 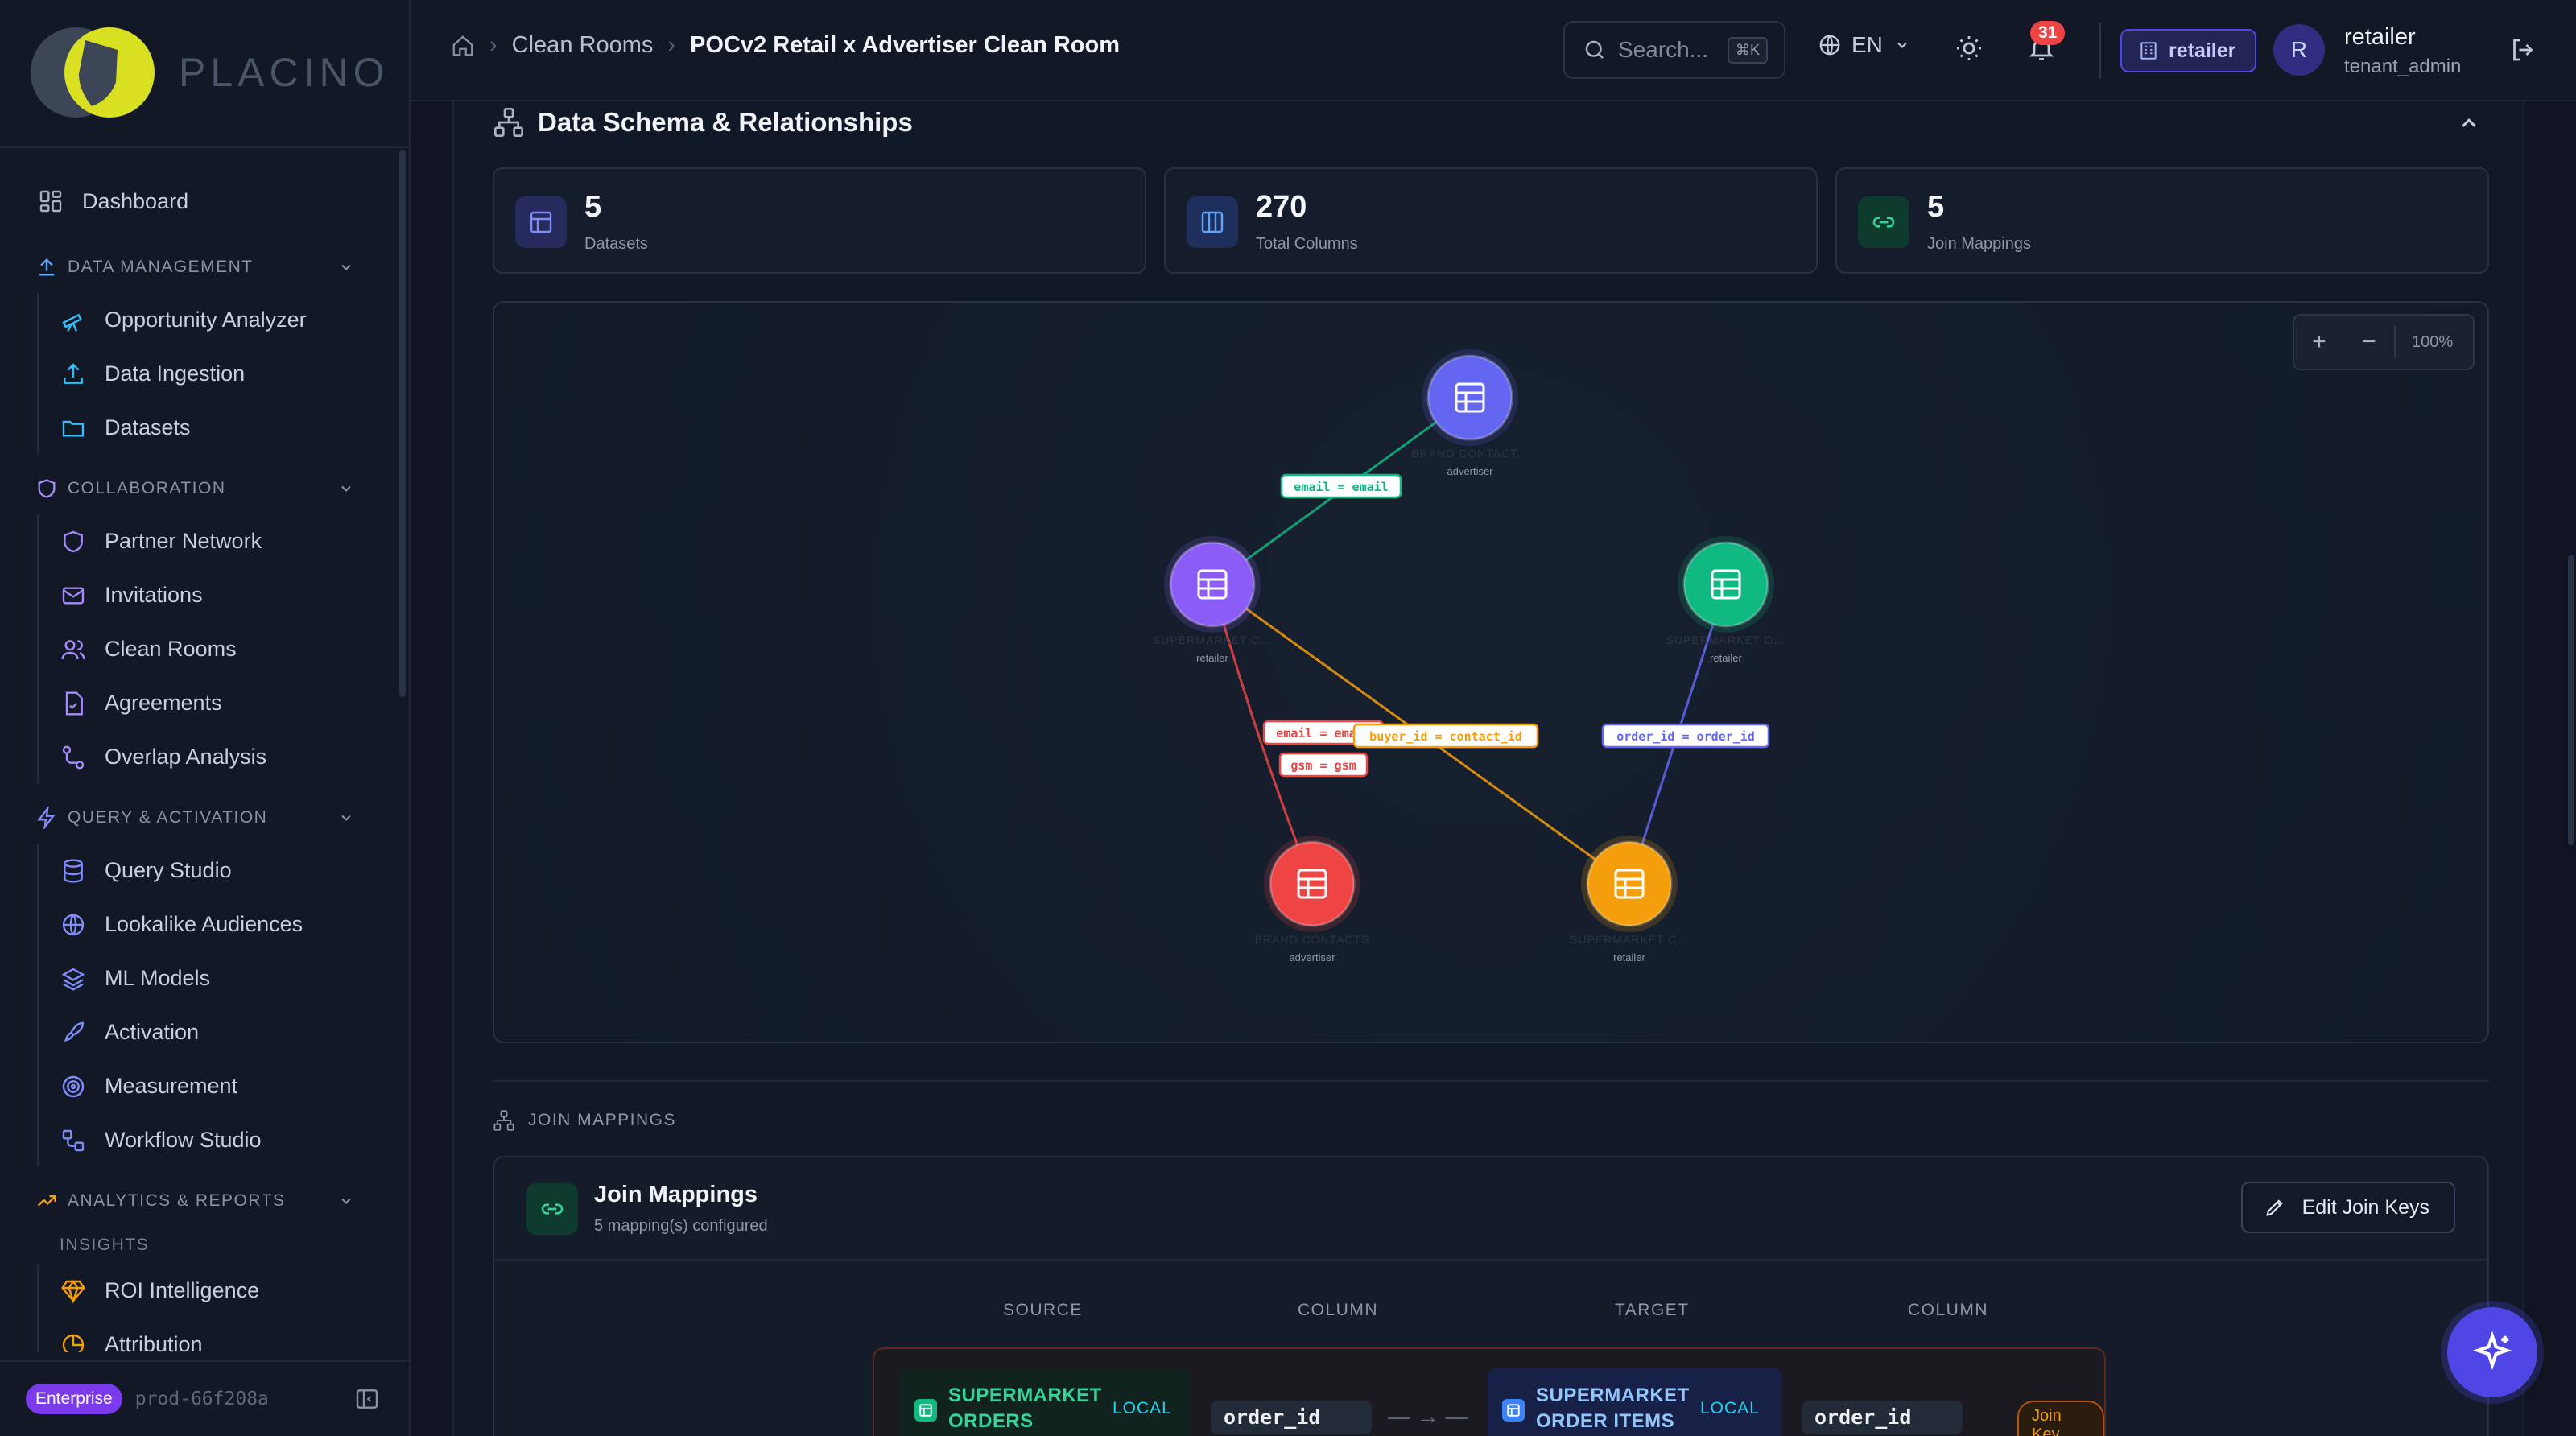 I want to click on sidebar-item-partner-network: Partner Network, so click(x=216, y=541).